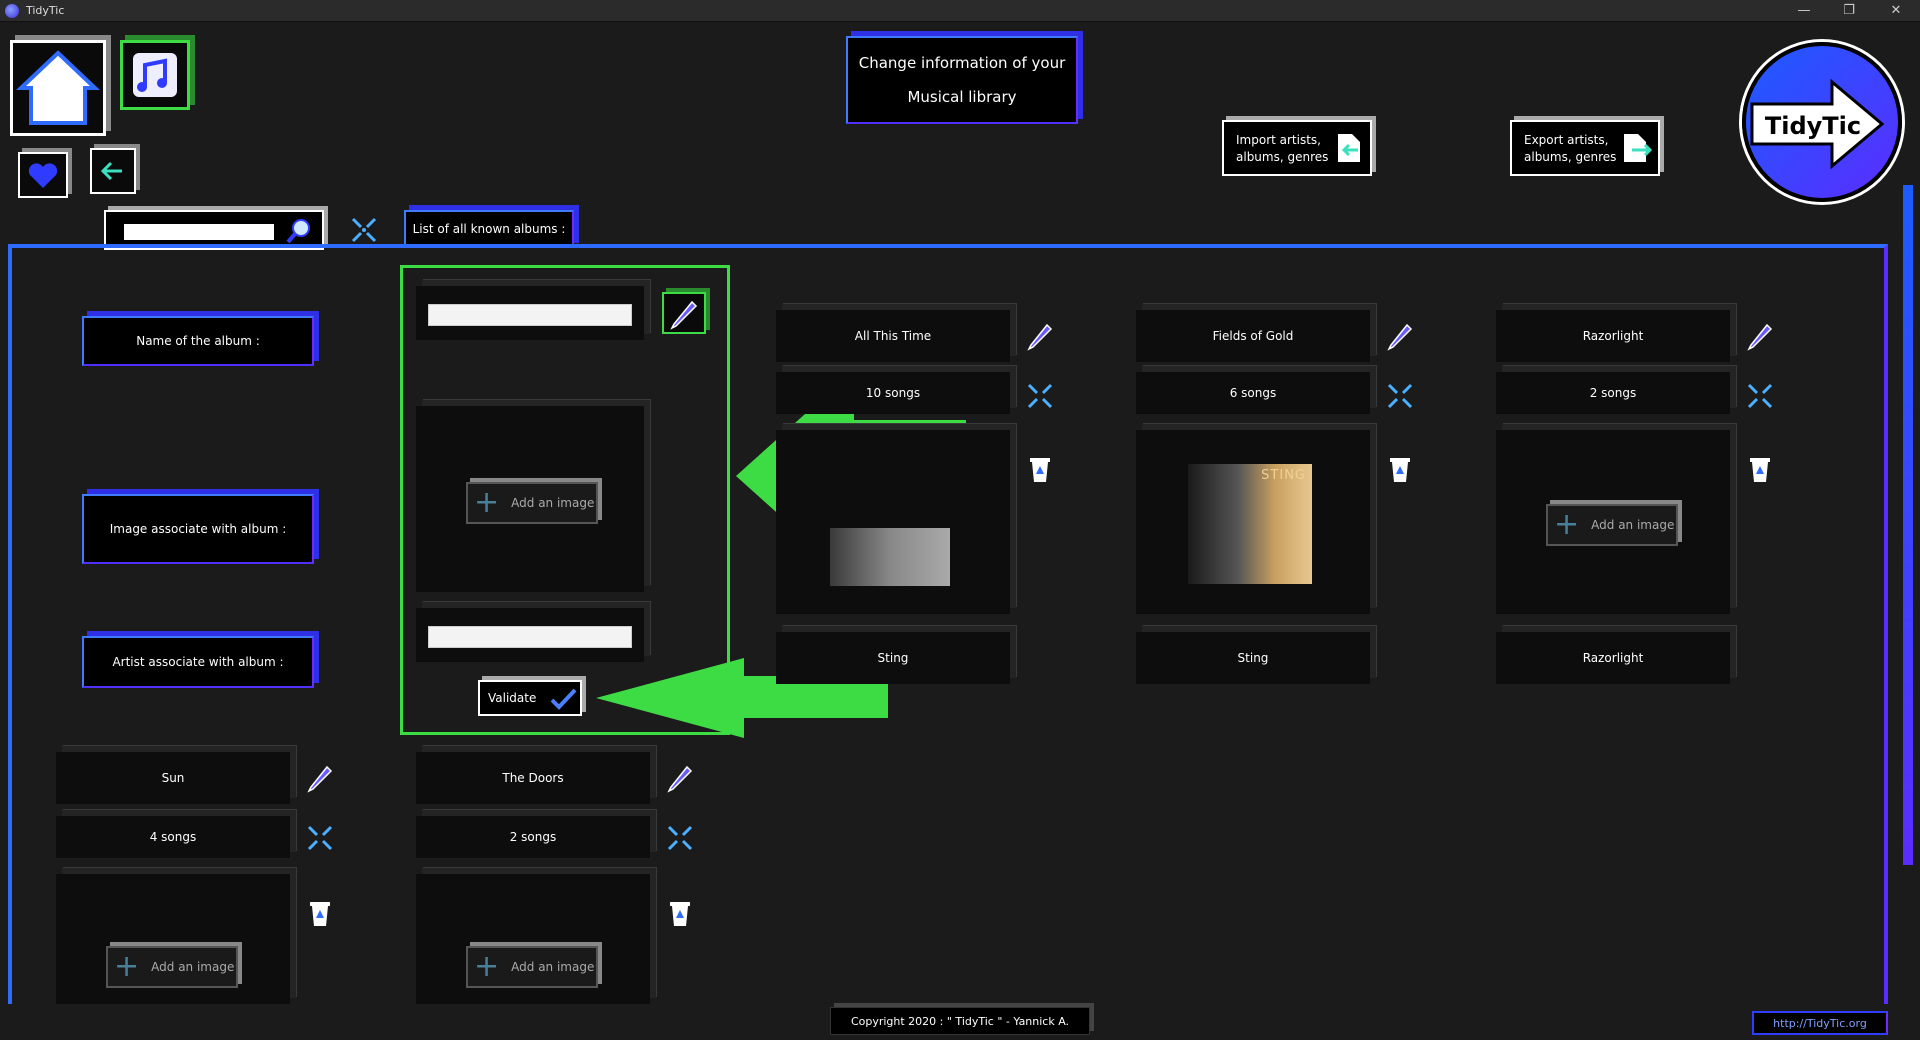 The width and height of the screenshot is (1920, 1040). I want to click on heart-icon, so click(43, 175).